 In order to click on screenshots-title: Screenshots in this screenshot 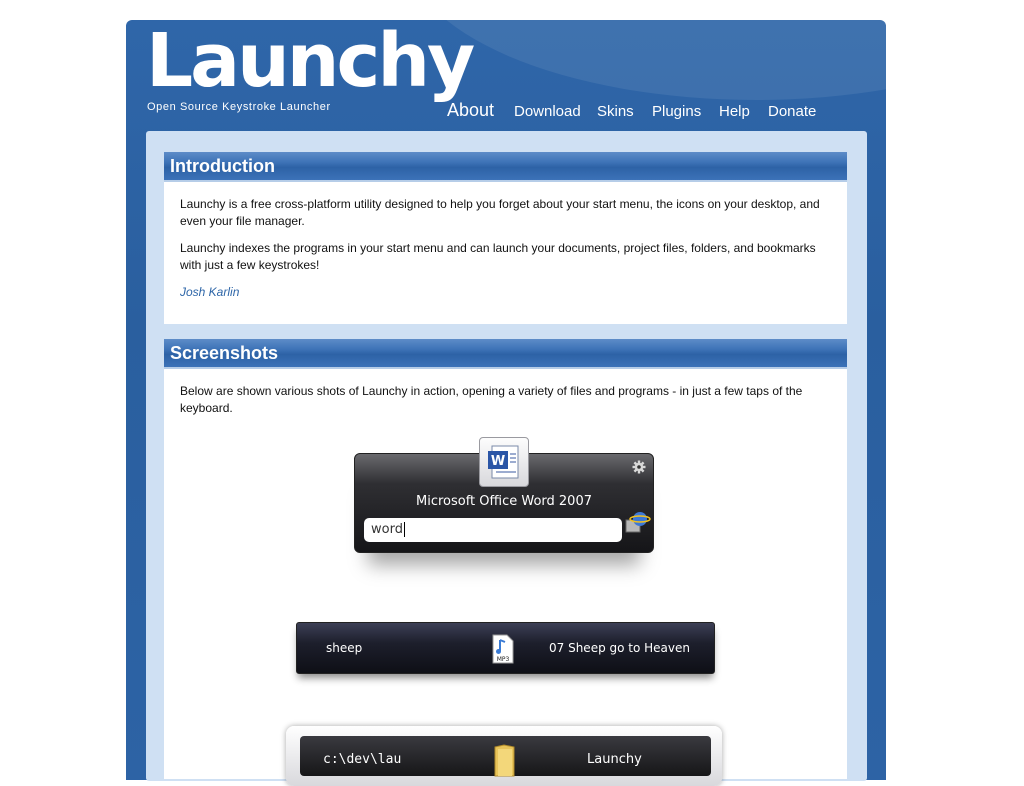, I will do `click(505, 354)`.